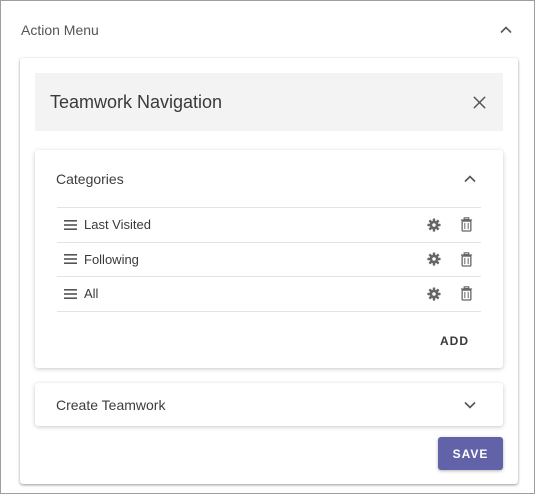  What do you see at coordinates (454, 341) in the screenshot?
I see `add-category-button: ADD` at bounding box center [454, 341].